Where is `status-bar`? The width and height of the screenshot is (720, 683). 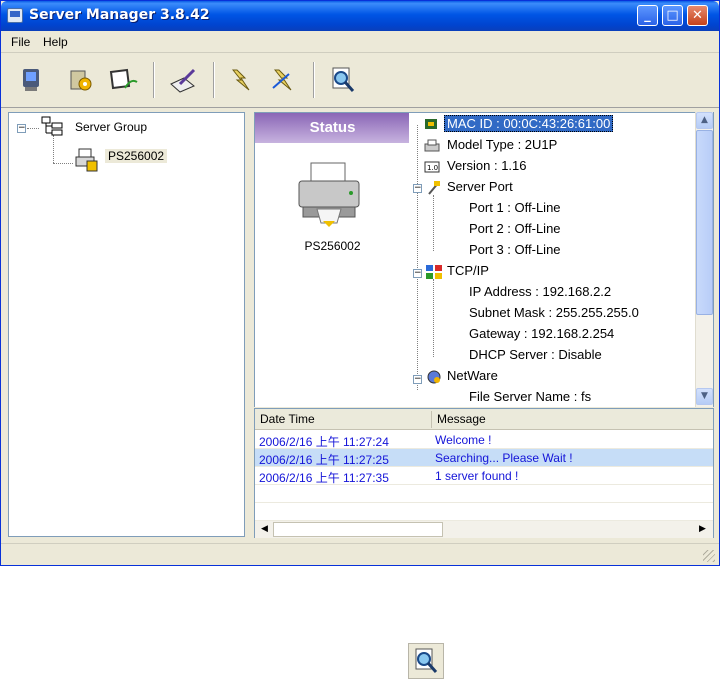
status-bar is located at coordinates (360, 554).